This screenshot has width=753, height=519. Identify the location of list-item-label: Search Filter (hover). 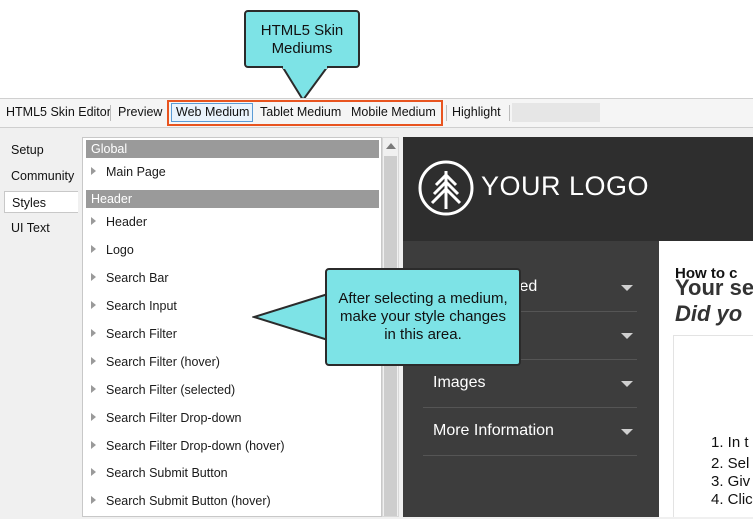
(163, 362).